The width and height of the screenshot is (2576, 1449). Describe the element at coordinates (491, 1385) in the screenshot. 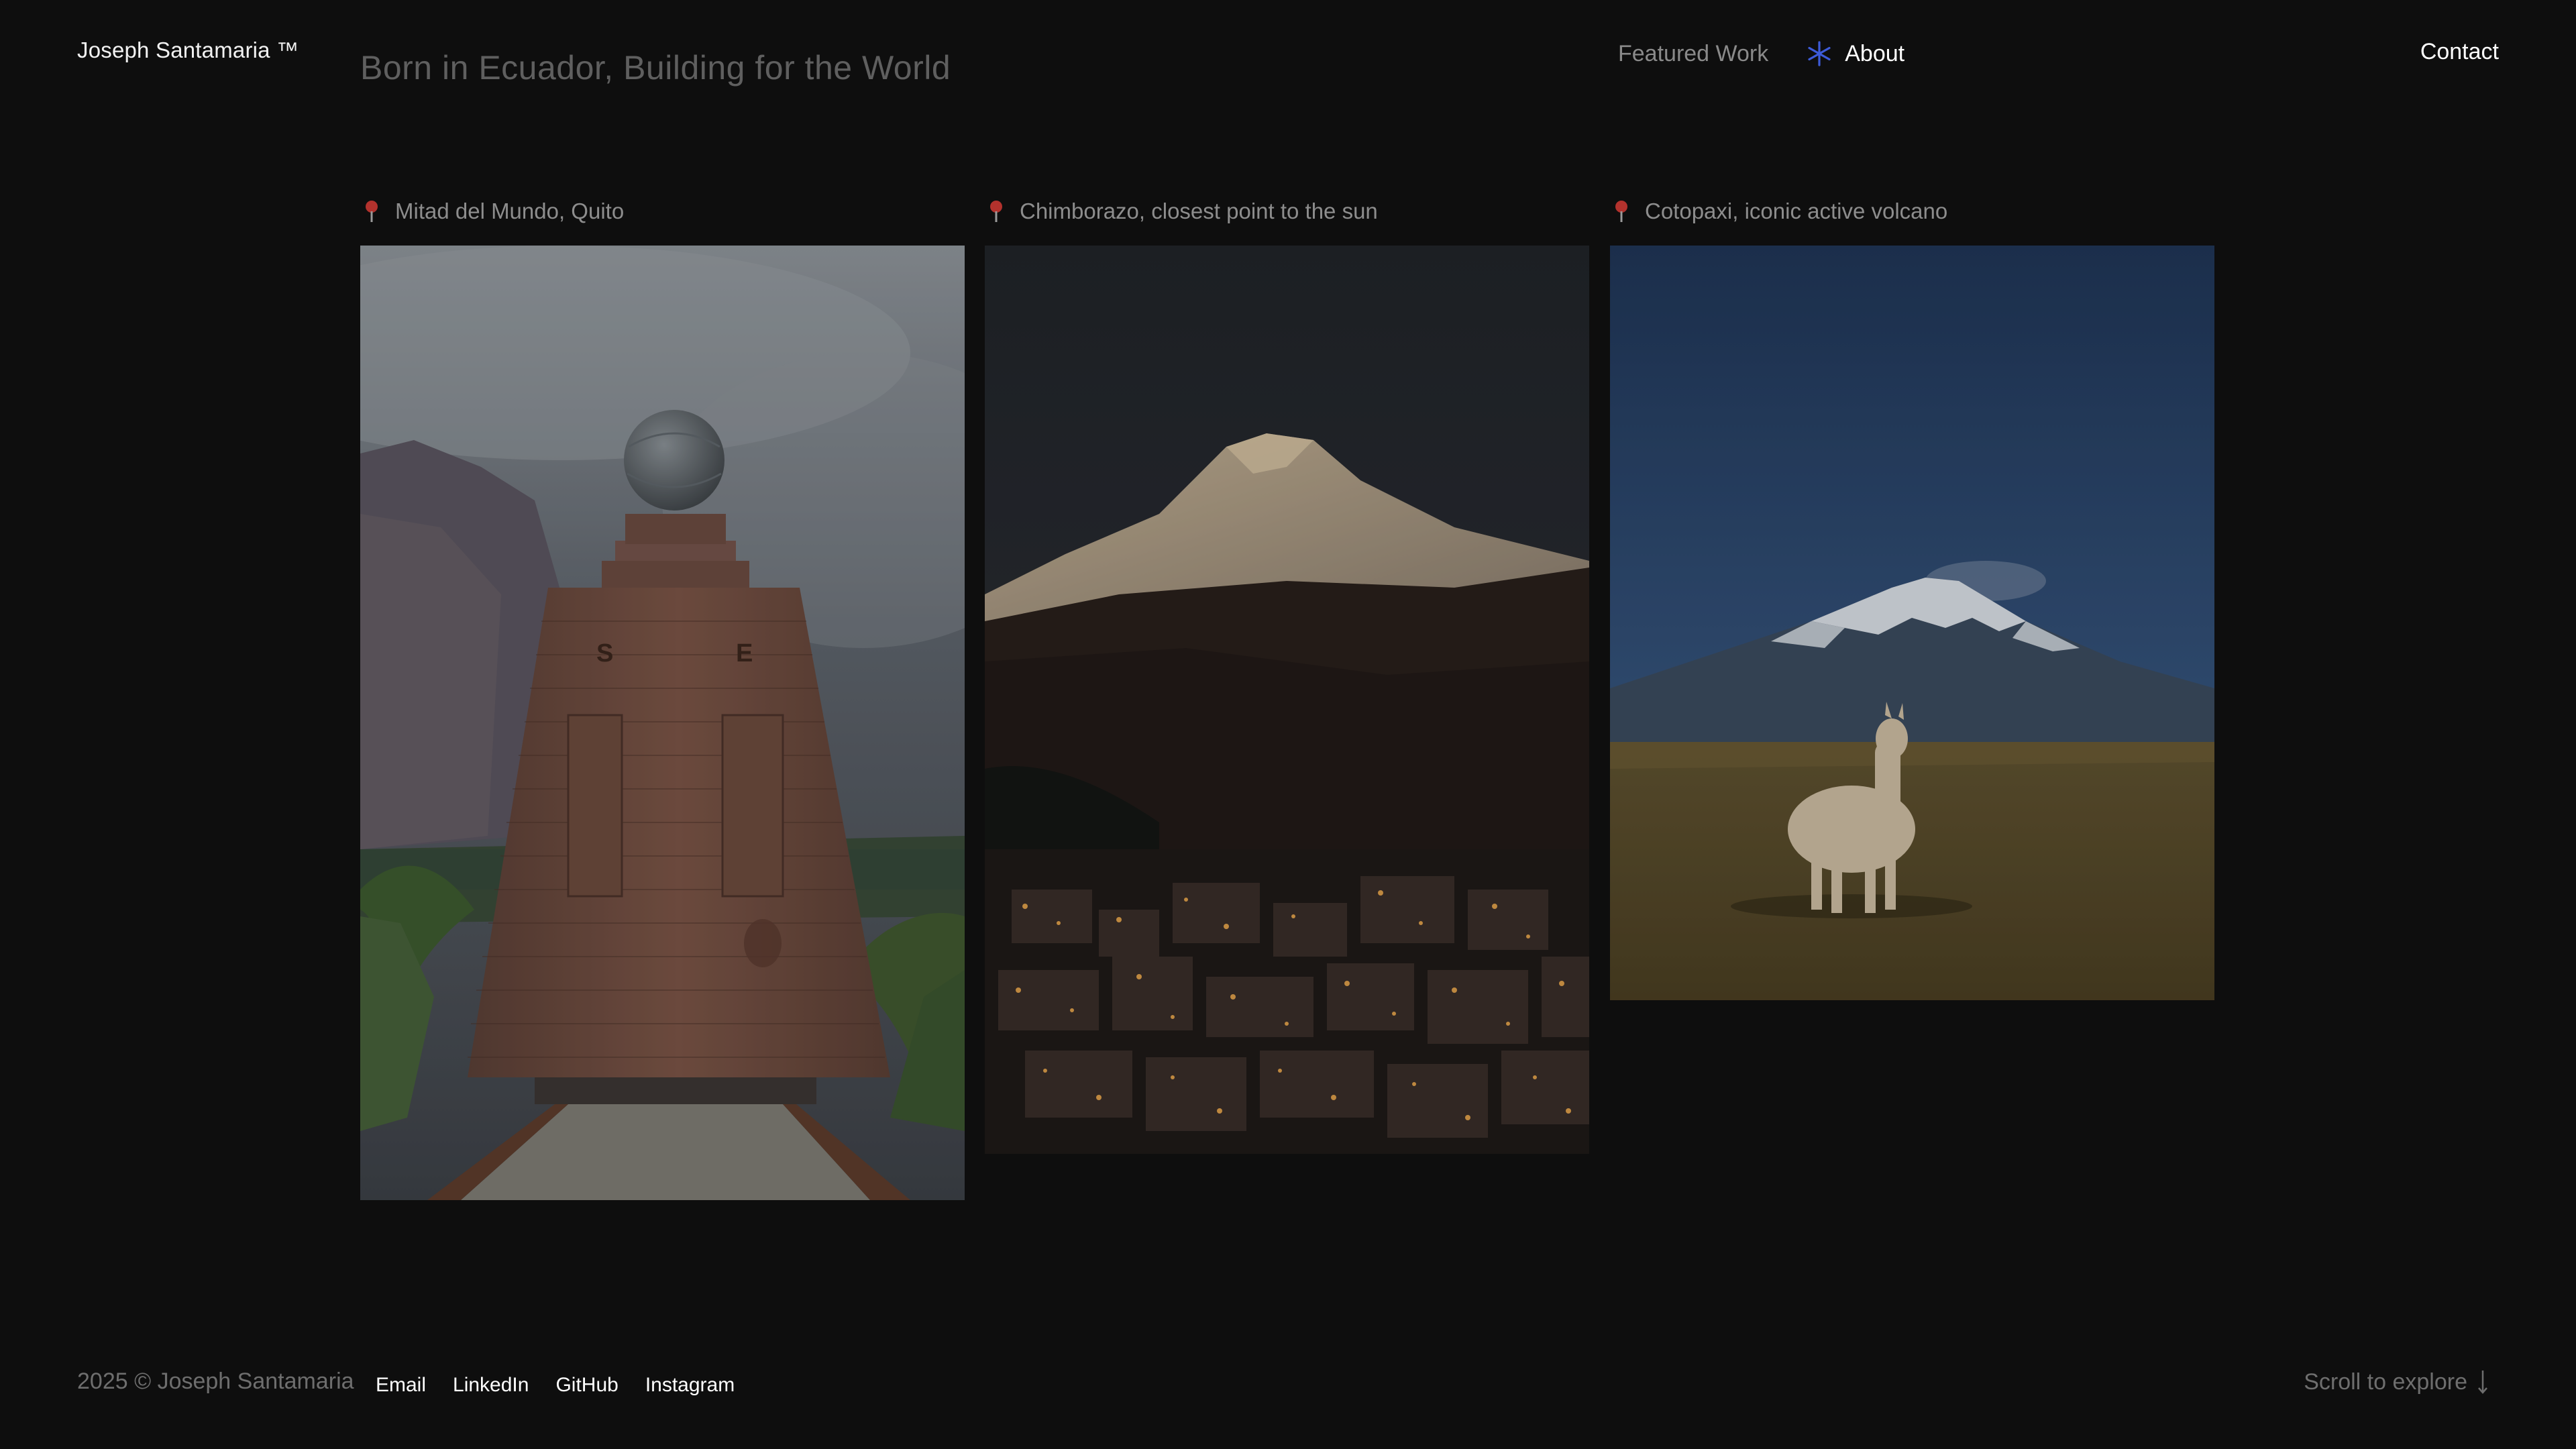

I see `linkedin-link: LinkedIn` at that location.